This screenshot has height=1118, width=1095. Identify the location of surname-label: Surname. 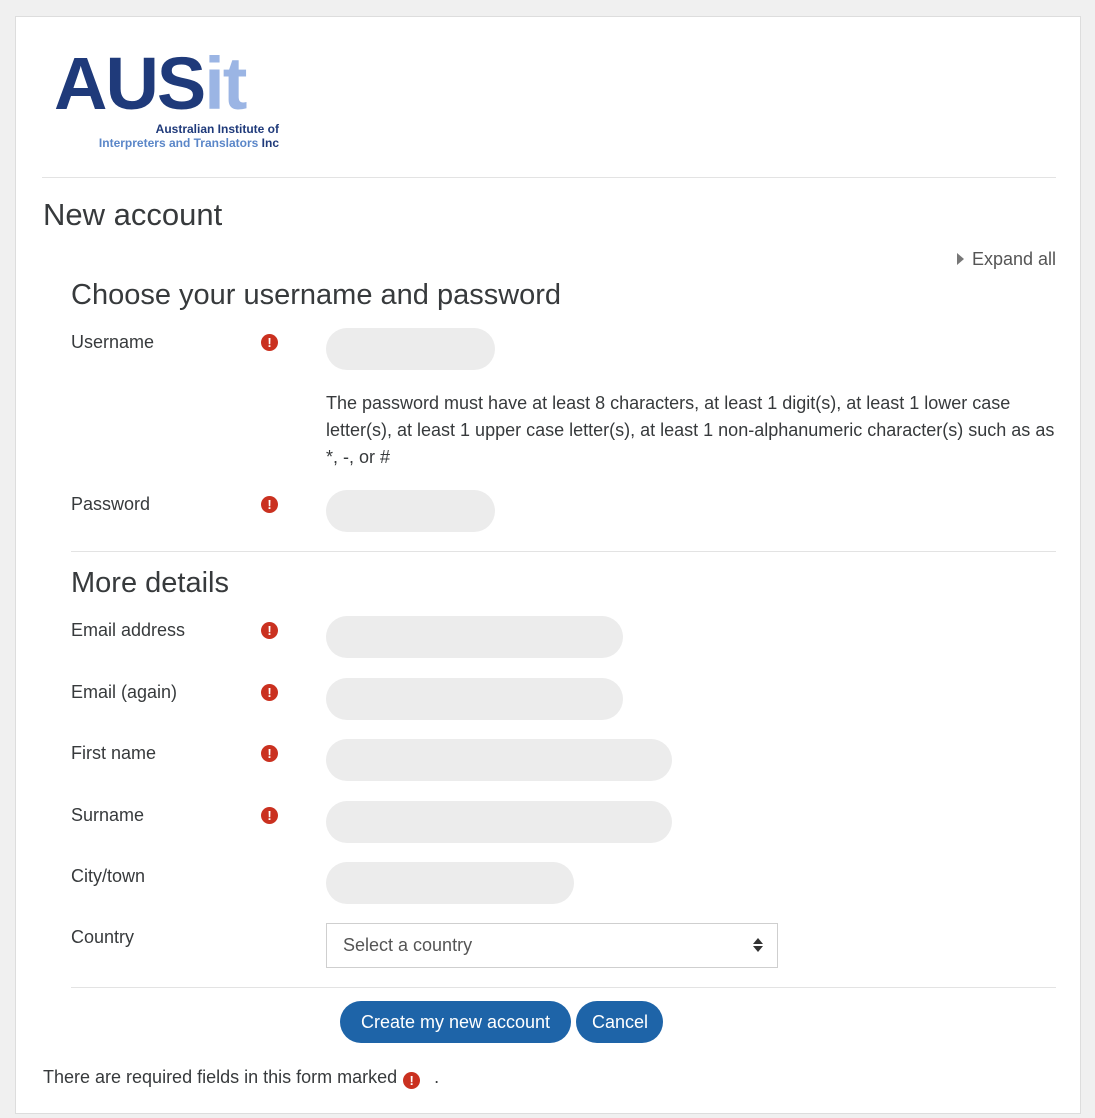
(108, 815).